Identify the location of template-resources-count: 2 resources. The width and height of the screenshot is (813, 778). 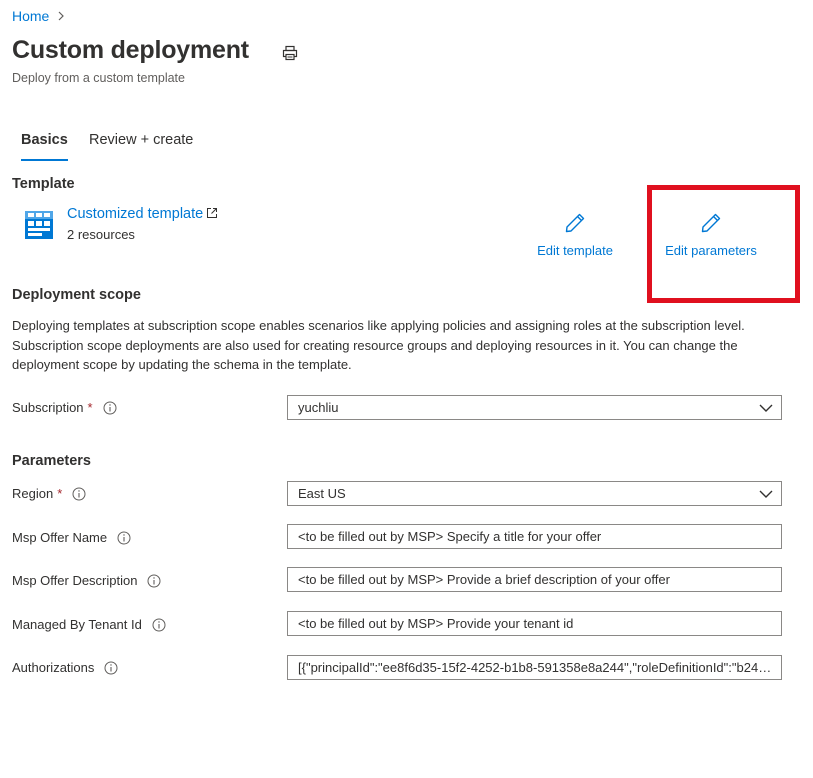
(101, 234).